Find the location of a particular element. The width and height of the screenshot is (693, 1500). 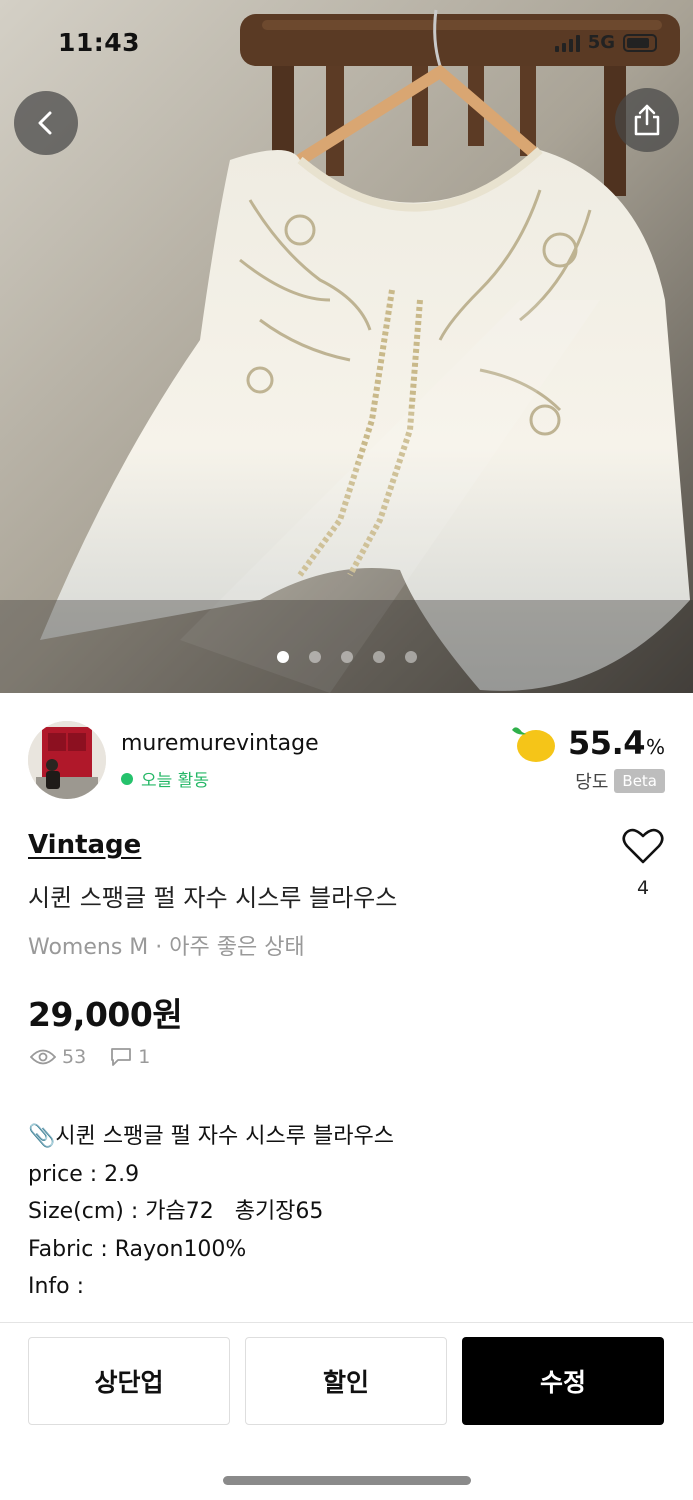

view-count: 53 is located at coordinates (74, 1057).